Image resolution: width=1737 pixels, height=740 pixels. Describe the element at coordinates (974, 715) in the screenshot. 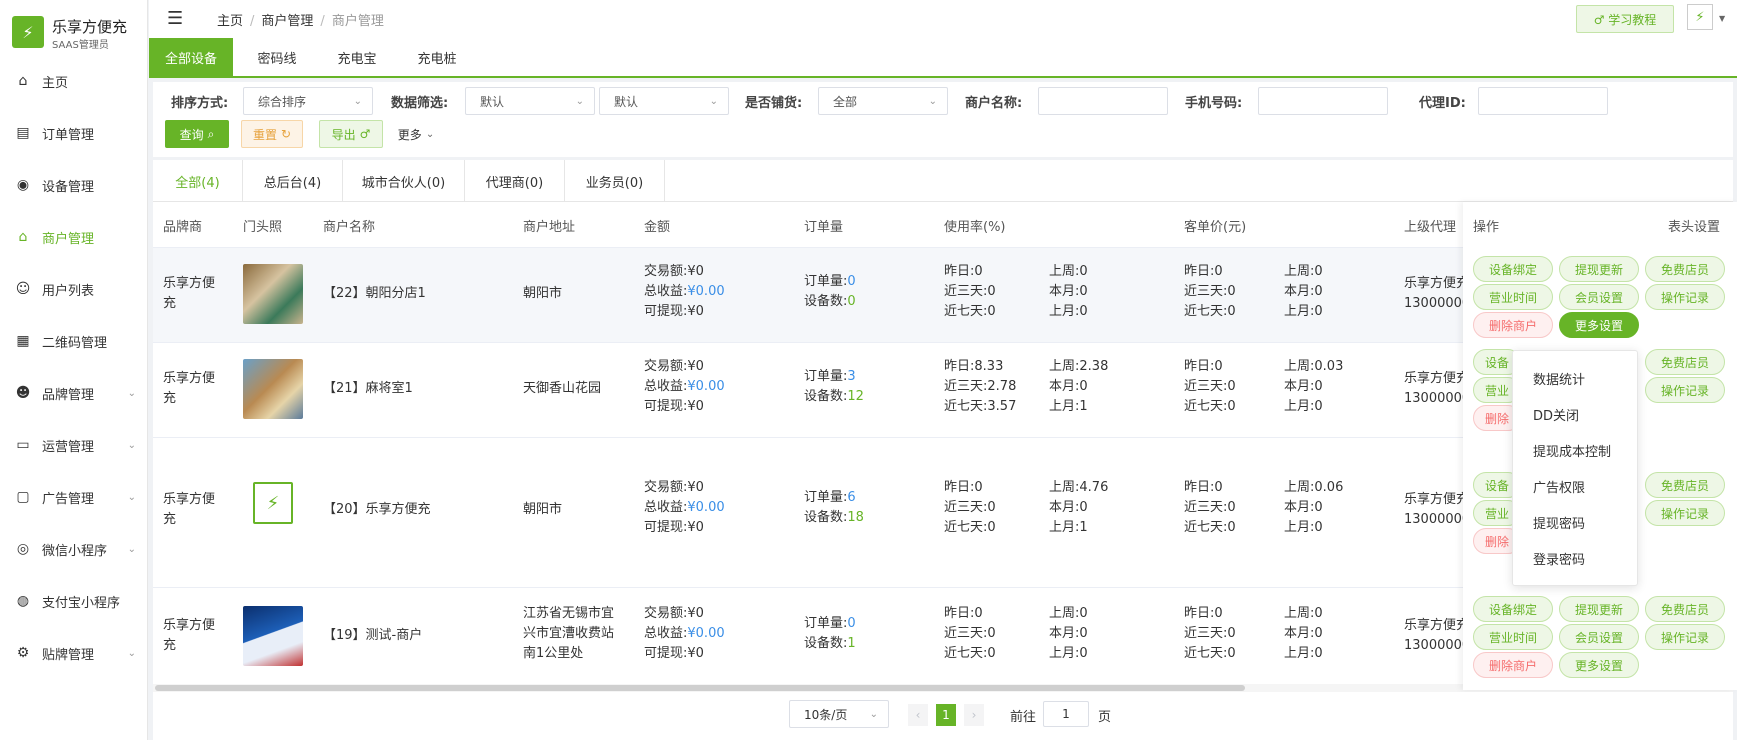

I see `next-page-button: ›` at that location.